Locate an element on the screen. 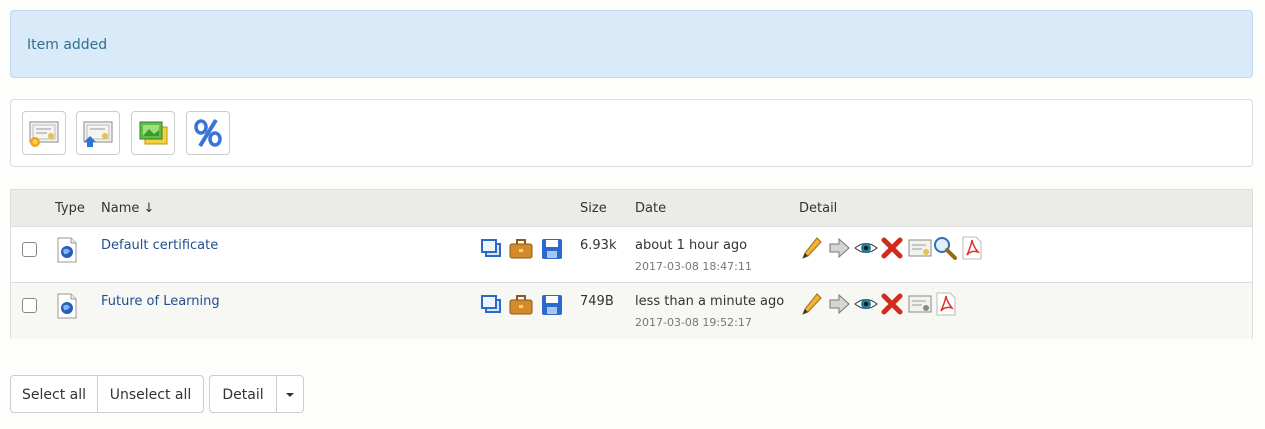 This screenshot has width=1265, height=429. select-all-button: Select all is located at coordinates (54, 394).